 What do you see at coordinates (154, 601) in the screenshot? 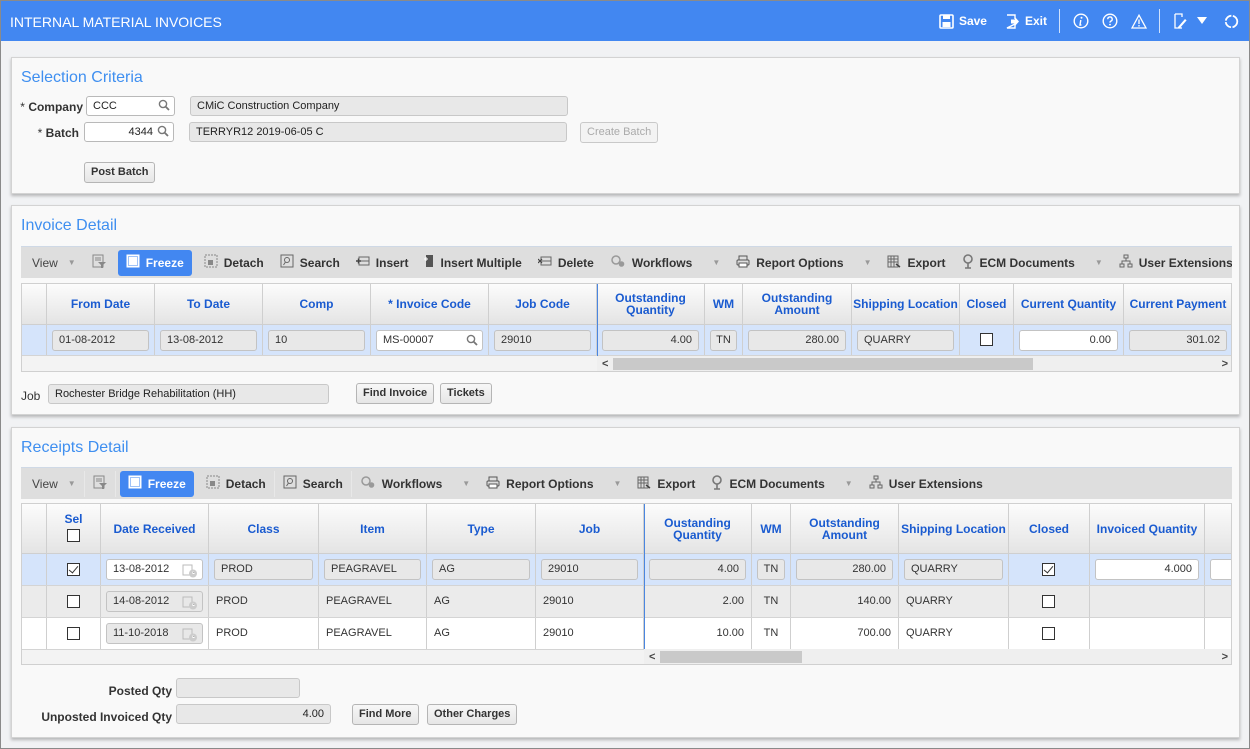
I see `date-received-input: 14-08-2012` at bounding box center [154, 601].